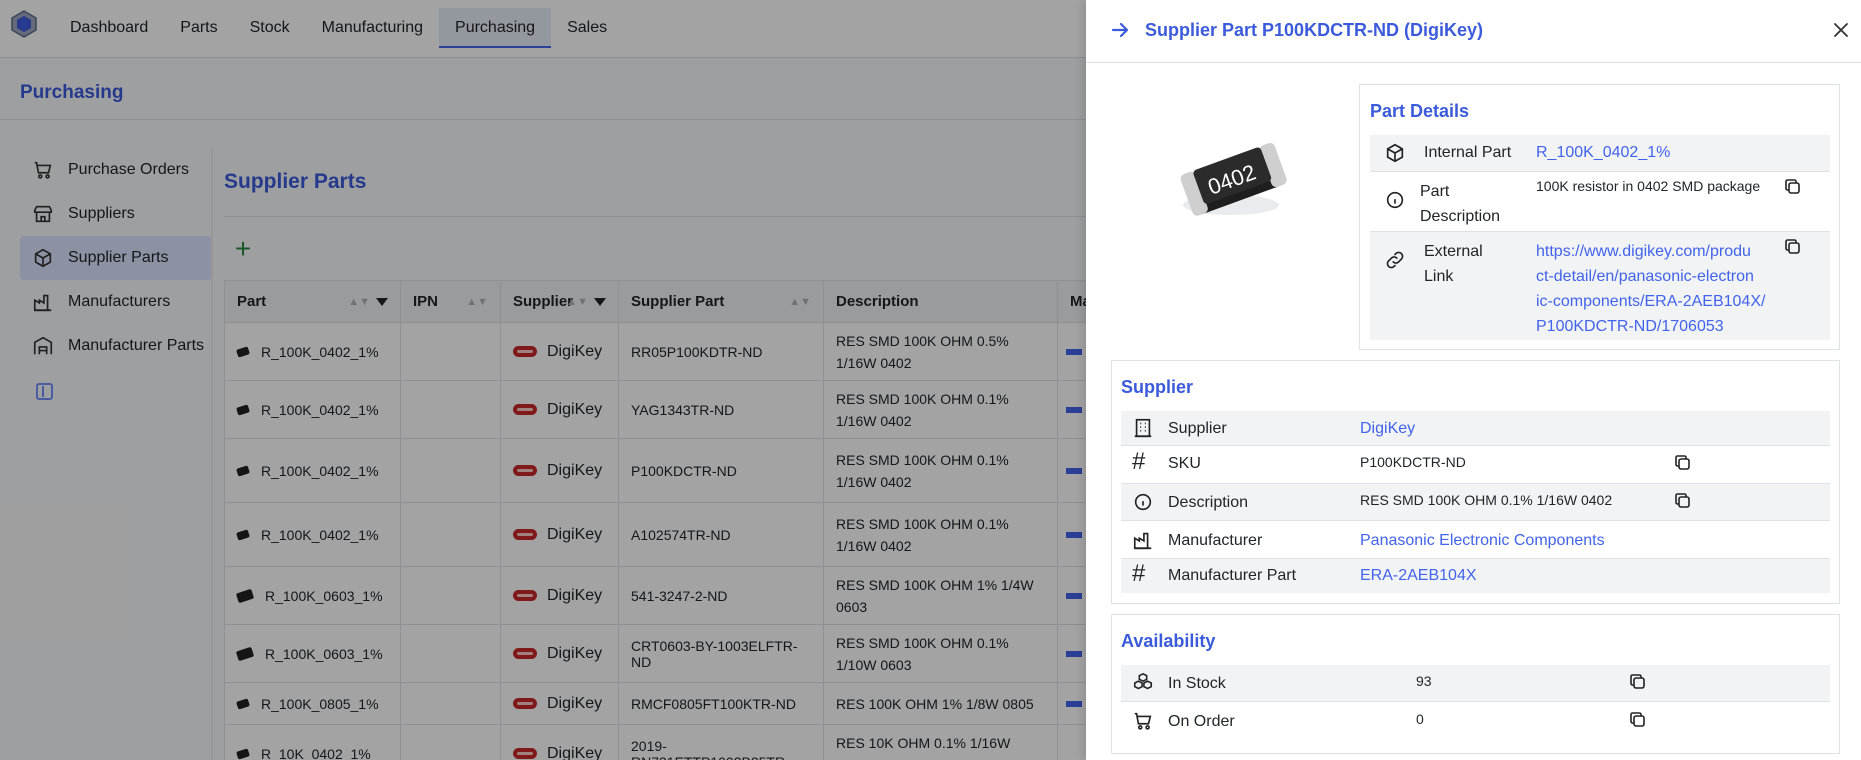 The image size is (1861, 760). Describe the element at coordinates (1208, 502) in the screenshot. I see `description-label: Description` at that location.